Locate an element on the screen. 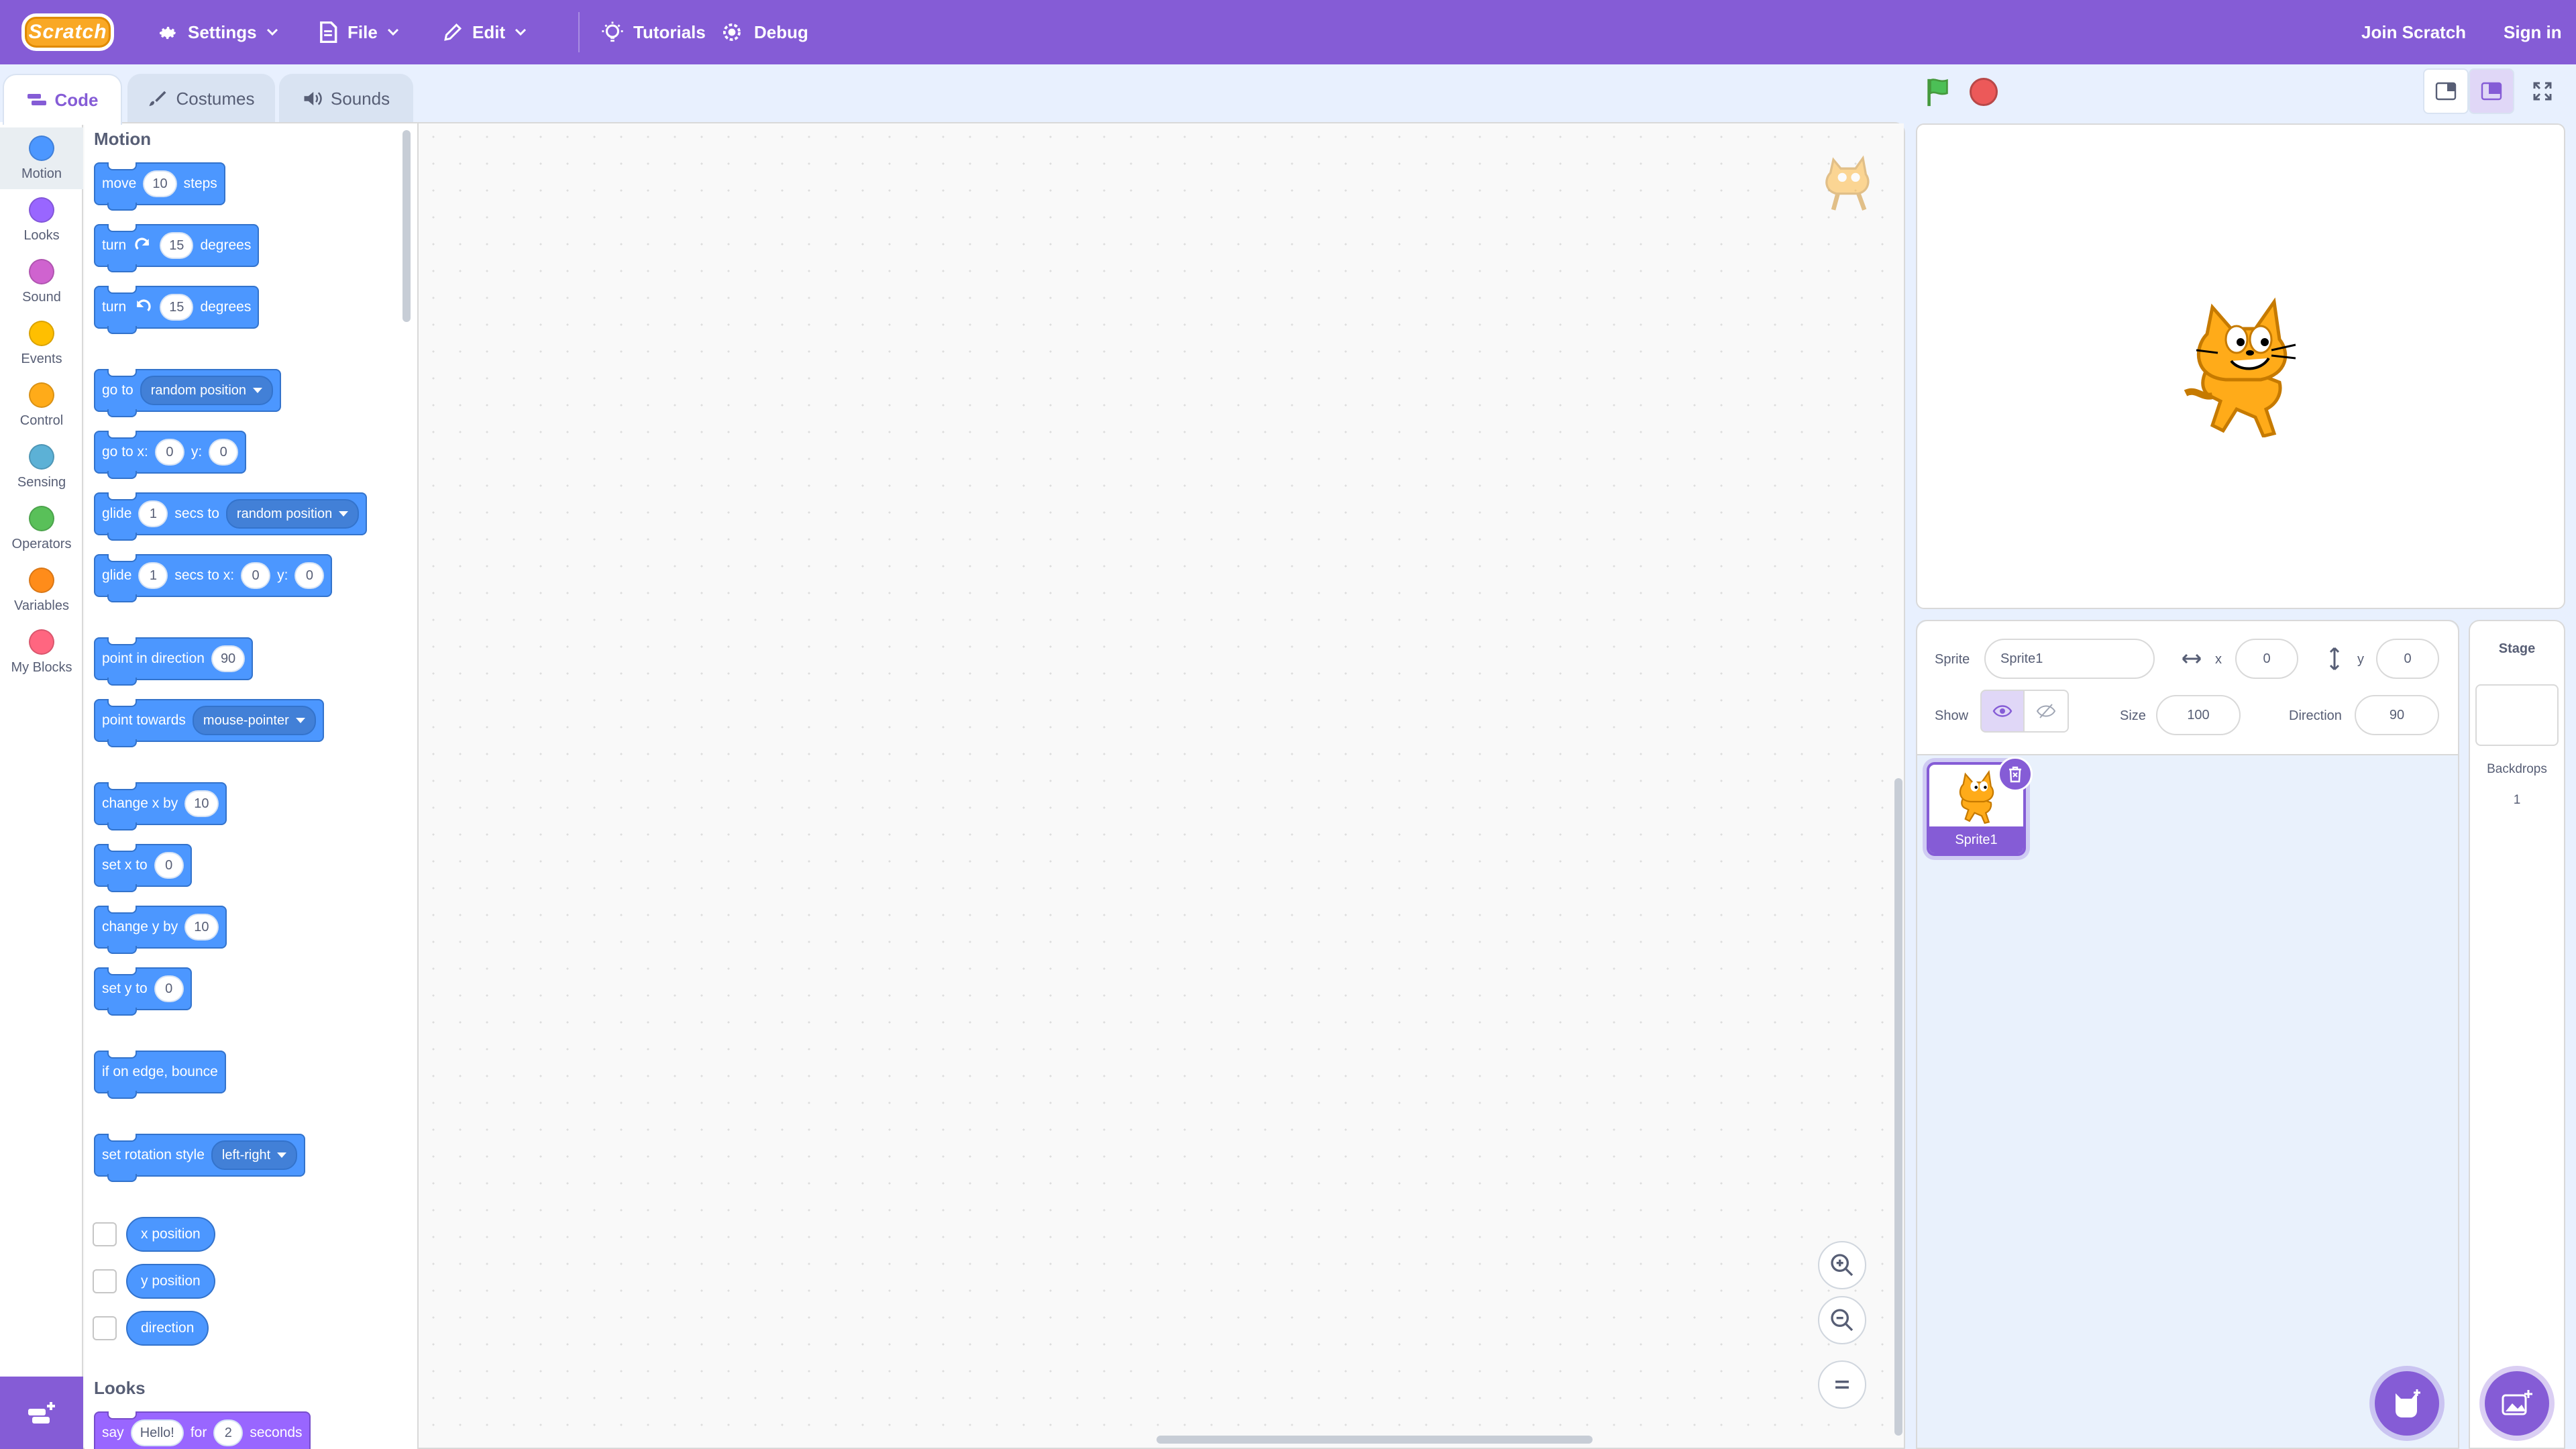  block-move-steps: move 10 steps is located at coordinates (159, 186).